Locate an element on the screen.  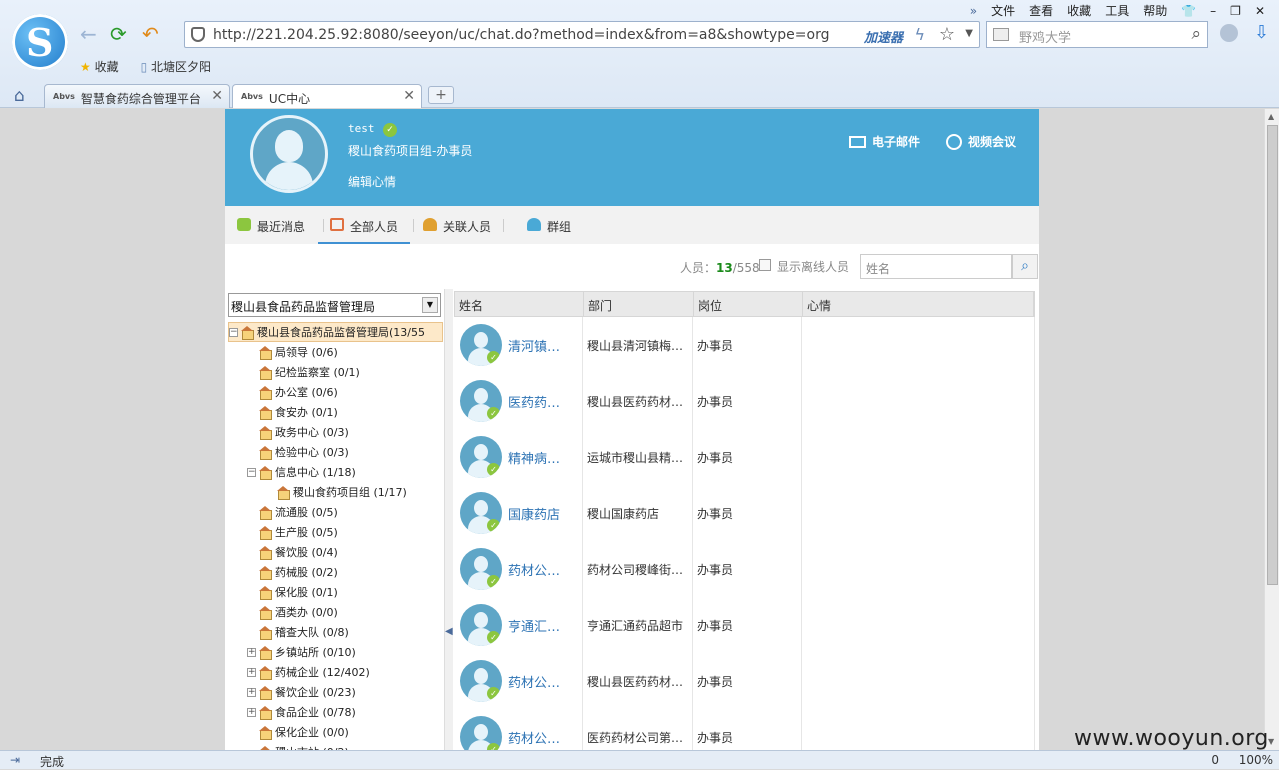
skin-icon: 👕 is located at coordinates (1188, 11).